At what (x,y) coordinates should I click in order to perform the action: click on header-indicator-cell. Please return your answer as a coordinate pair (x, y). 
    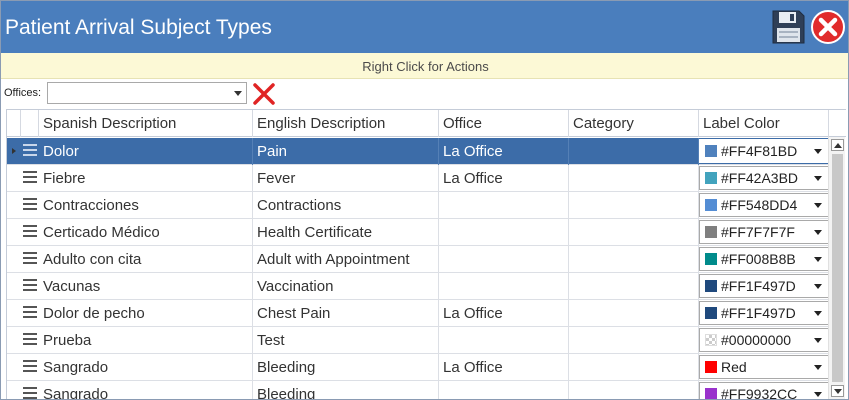
    Looking at the image, I should click on (14, 123).